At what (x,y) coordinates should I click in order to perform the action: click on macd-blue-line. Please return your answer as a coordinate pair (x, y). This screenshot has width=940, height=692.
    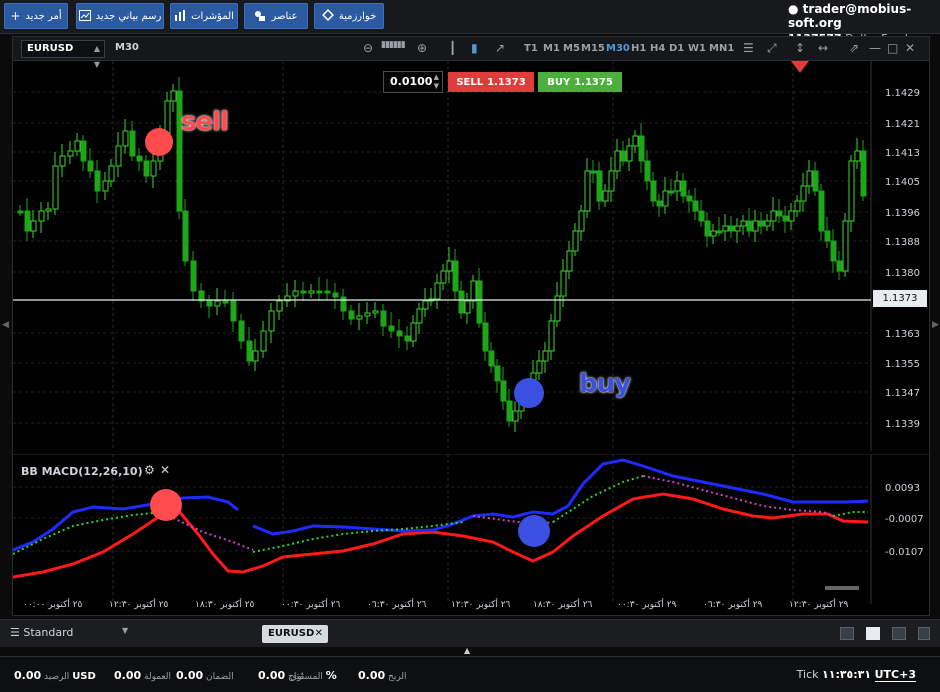
    Looking at the image, I should click on (560, 497).